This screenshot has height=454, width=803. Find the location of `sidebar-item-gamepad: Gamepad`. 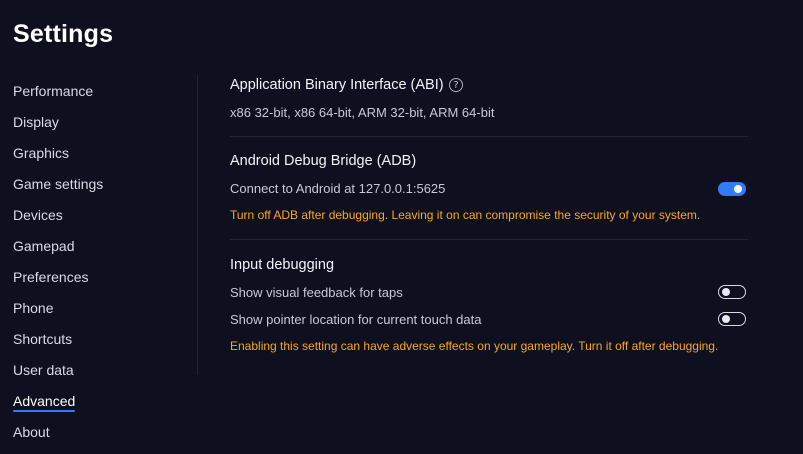

sidebar-item-gamepad: Gamepad is located at coordinates (43, 246).